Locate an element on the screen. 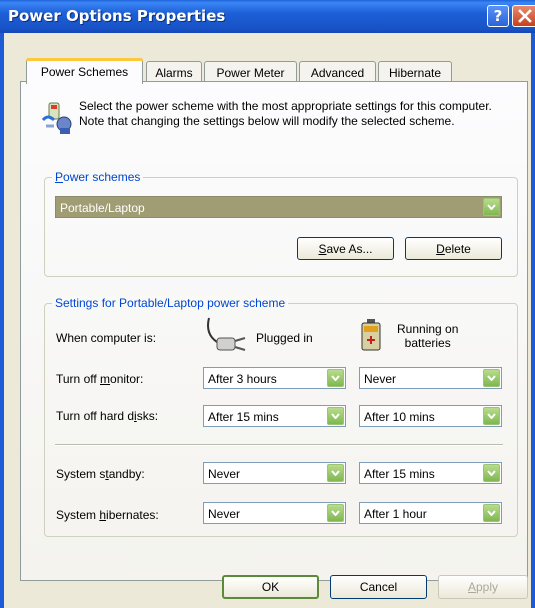 The height and width of the screenshot is (608, 535). system-hibernates-label: System hibernates: is located at coordinates (107, 515).